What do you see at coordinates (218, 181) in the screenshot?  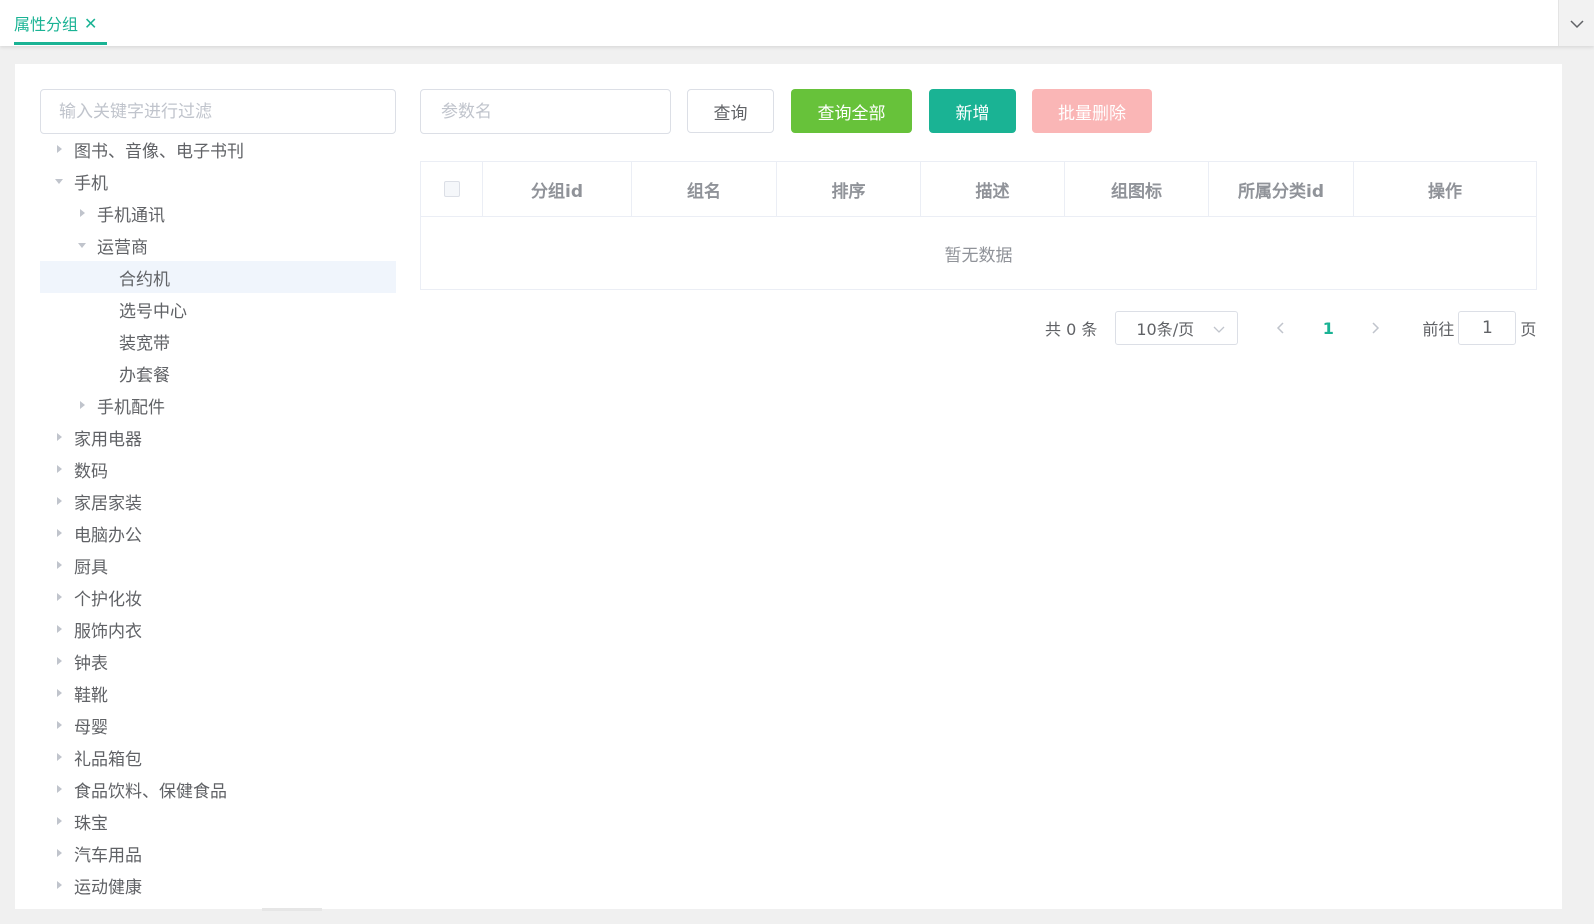 I see `tree-node: 手机` at bounding box center [218, 181].